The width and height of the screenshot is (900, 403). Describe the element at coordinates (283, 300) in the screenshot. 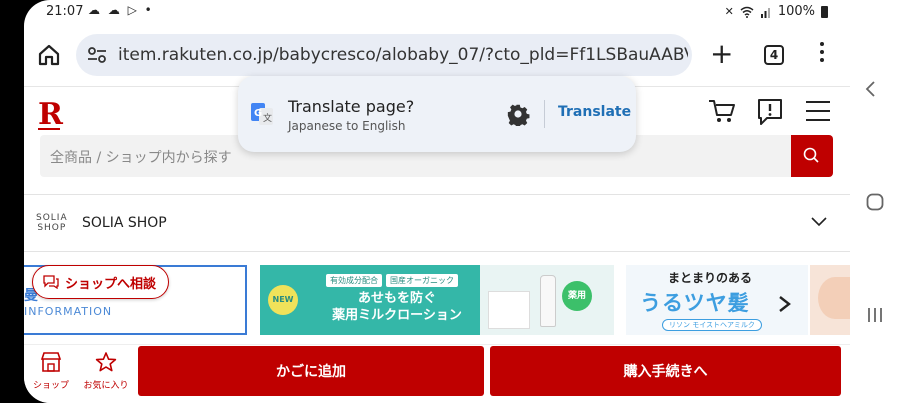

I see `new-badge: NEW` at that location.